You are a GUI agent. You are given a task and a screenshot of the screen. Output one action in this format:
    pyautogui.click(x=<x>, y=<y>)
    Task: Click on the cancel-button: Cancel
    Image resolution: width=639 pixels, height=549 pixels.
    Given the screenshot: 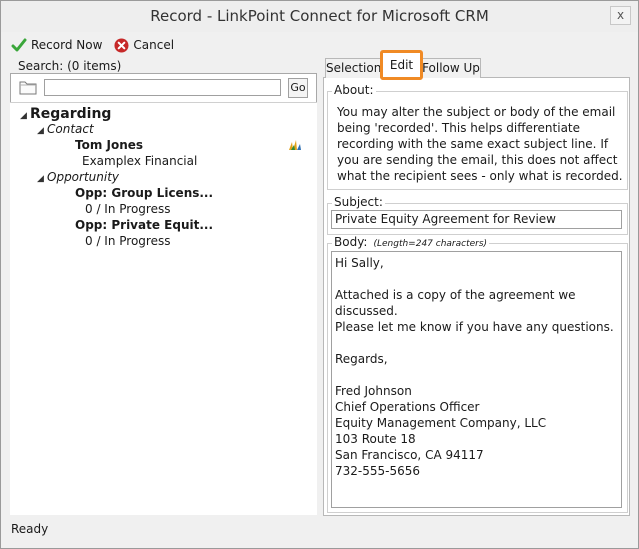 What is the action you would take?
    pyautogui.click(x=144, y=45)
    